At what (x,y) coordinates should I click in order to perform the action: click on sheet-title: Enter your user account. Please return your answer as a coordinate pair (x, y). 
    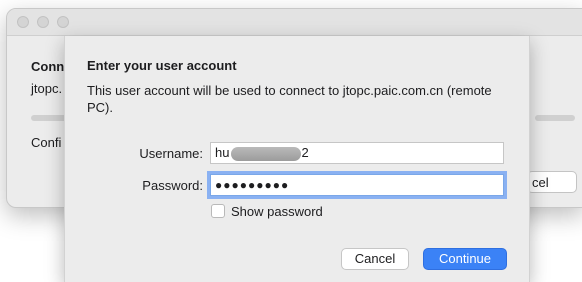
    Looking at the image, I should click on (162, 65).